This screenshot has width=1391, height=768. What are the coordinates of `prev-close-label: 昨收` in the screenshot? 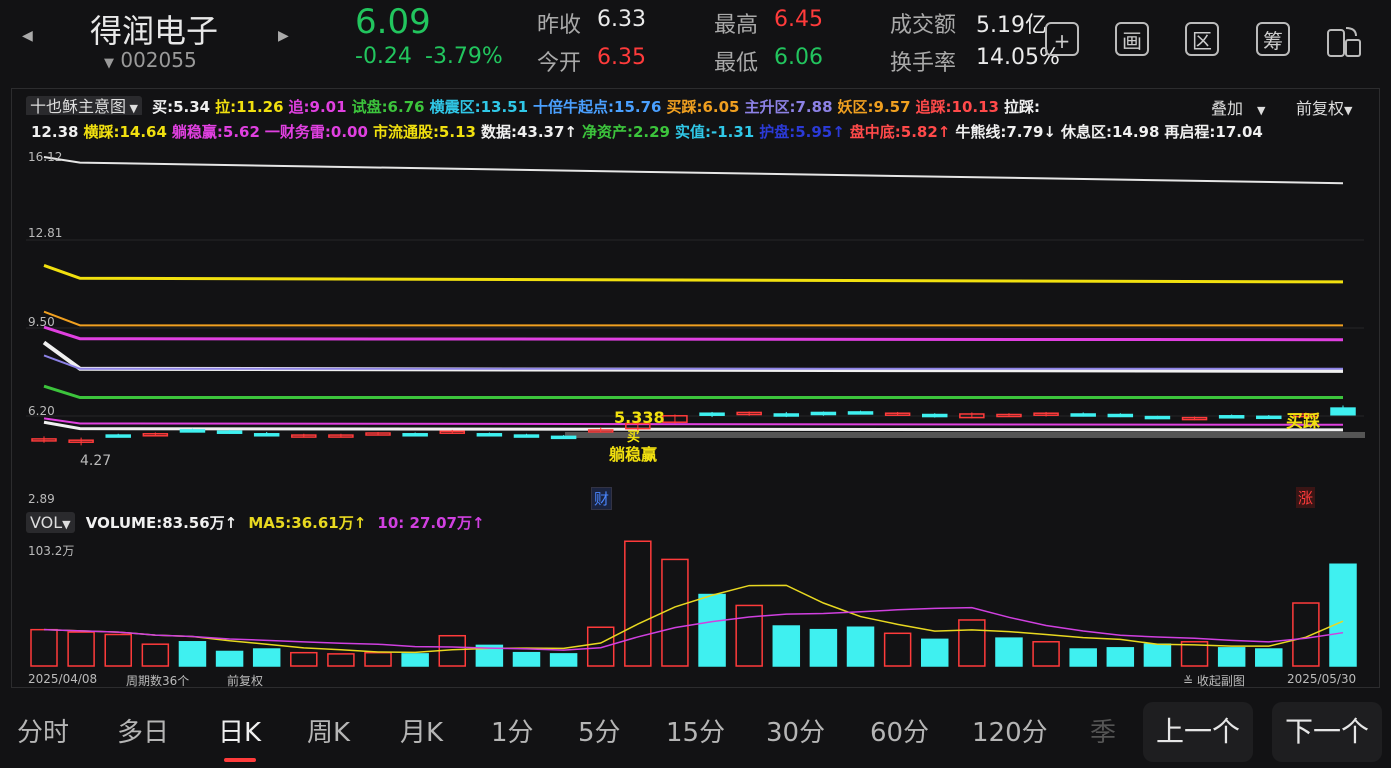 It's located at (559, 25).